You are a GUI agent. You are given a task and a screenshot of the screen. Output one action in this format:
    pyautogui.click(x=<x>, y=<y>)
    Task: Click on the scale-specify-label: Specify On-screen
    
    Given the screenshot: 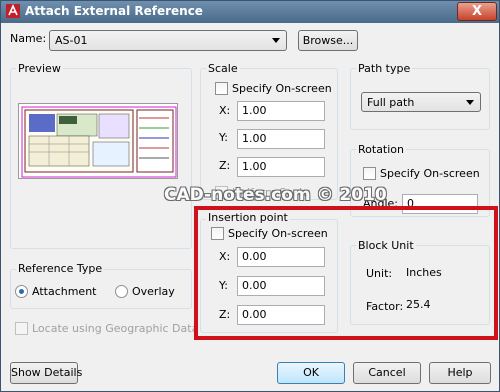 What is the action you would take?
    pyautogui.click(x=282, y=88)
    